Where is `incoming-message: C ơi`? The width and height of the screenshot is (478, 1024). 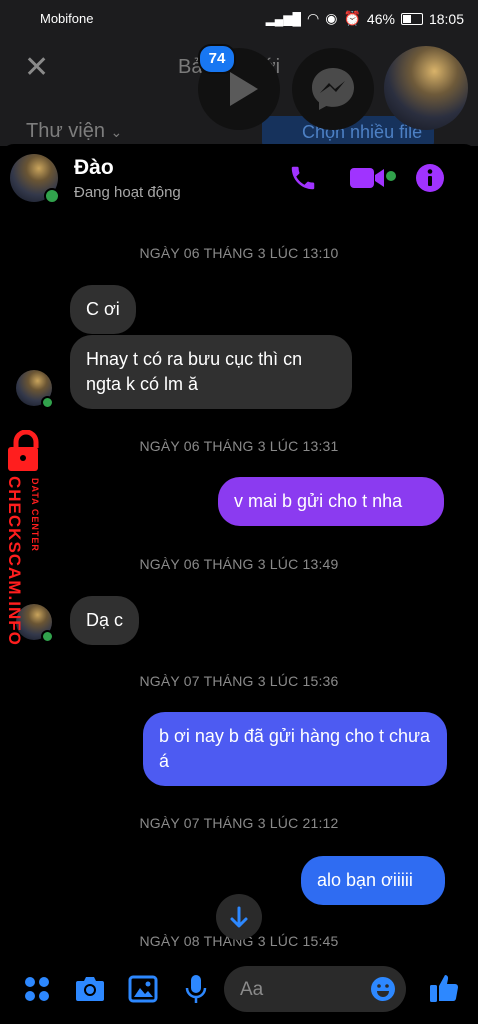
incoming-message: C ơi is located at coordinates (103, 309).